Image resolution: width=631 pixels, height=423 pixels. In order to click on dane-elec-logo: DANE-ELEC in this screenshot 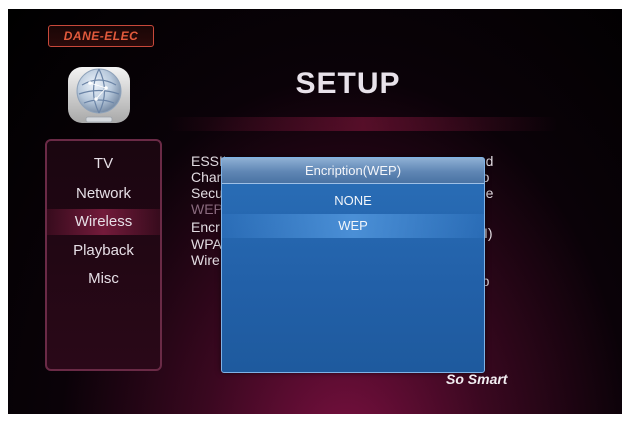, I will do `click(101, 36)`.